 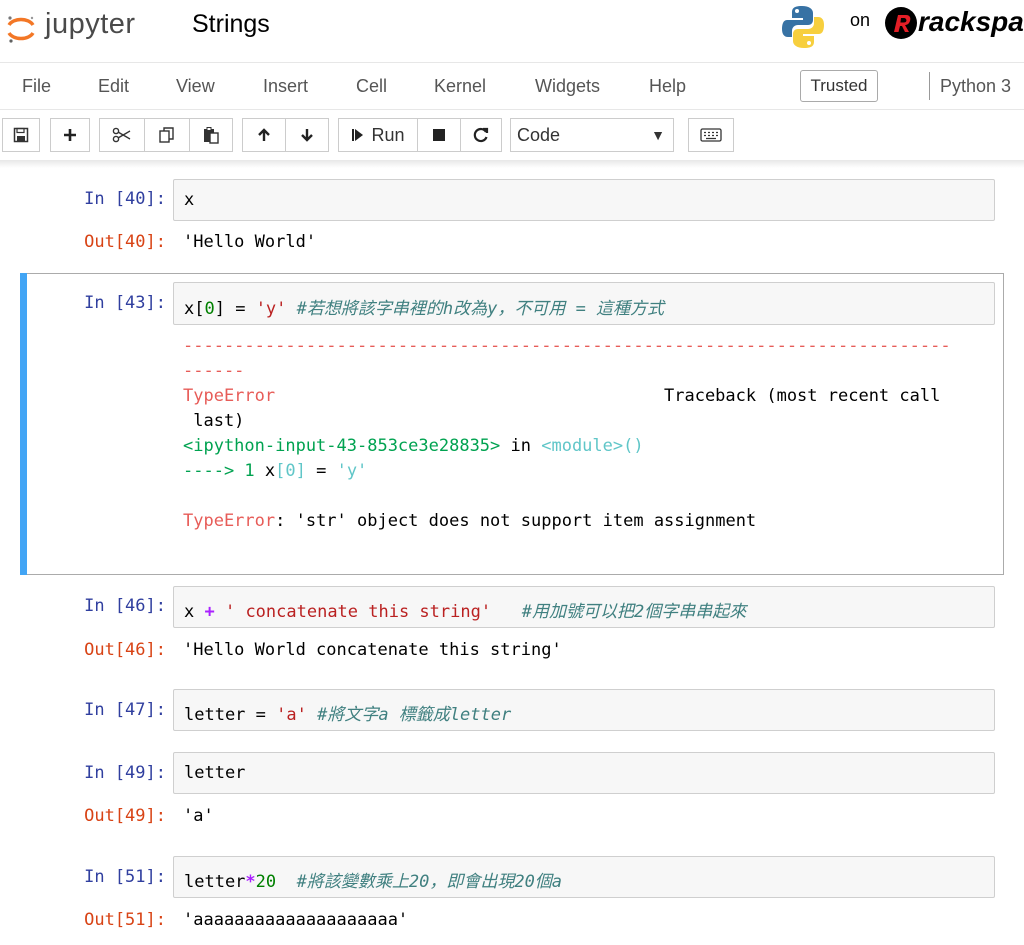 I want to click on in-prompt-46: In [46]:, so click(x=125, y=606).